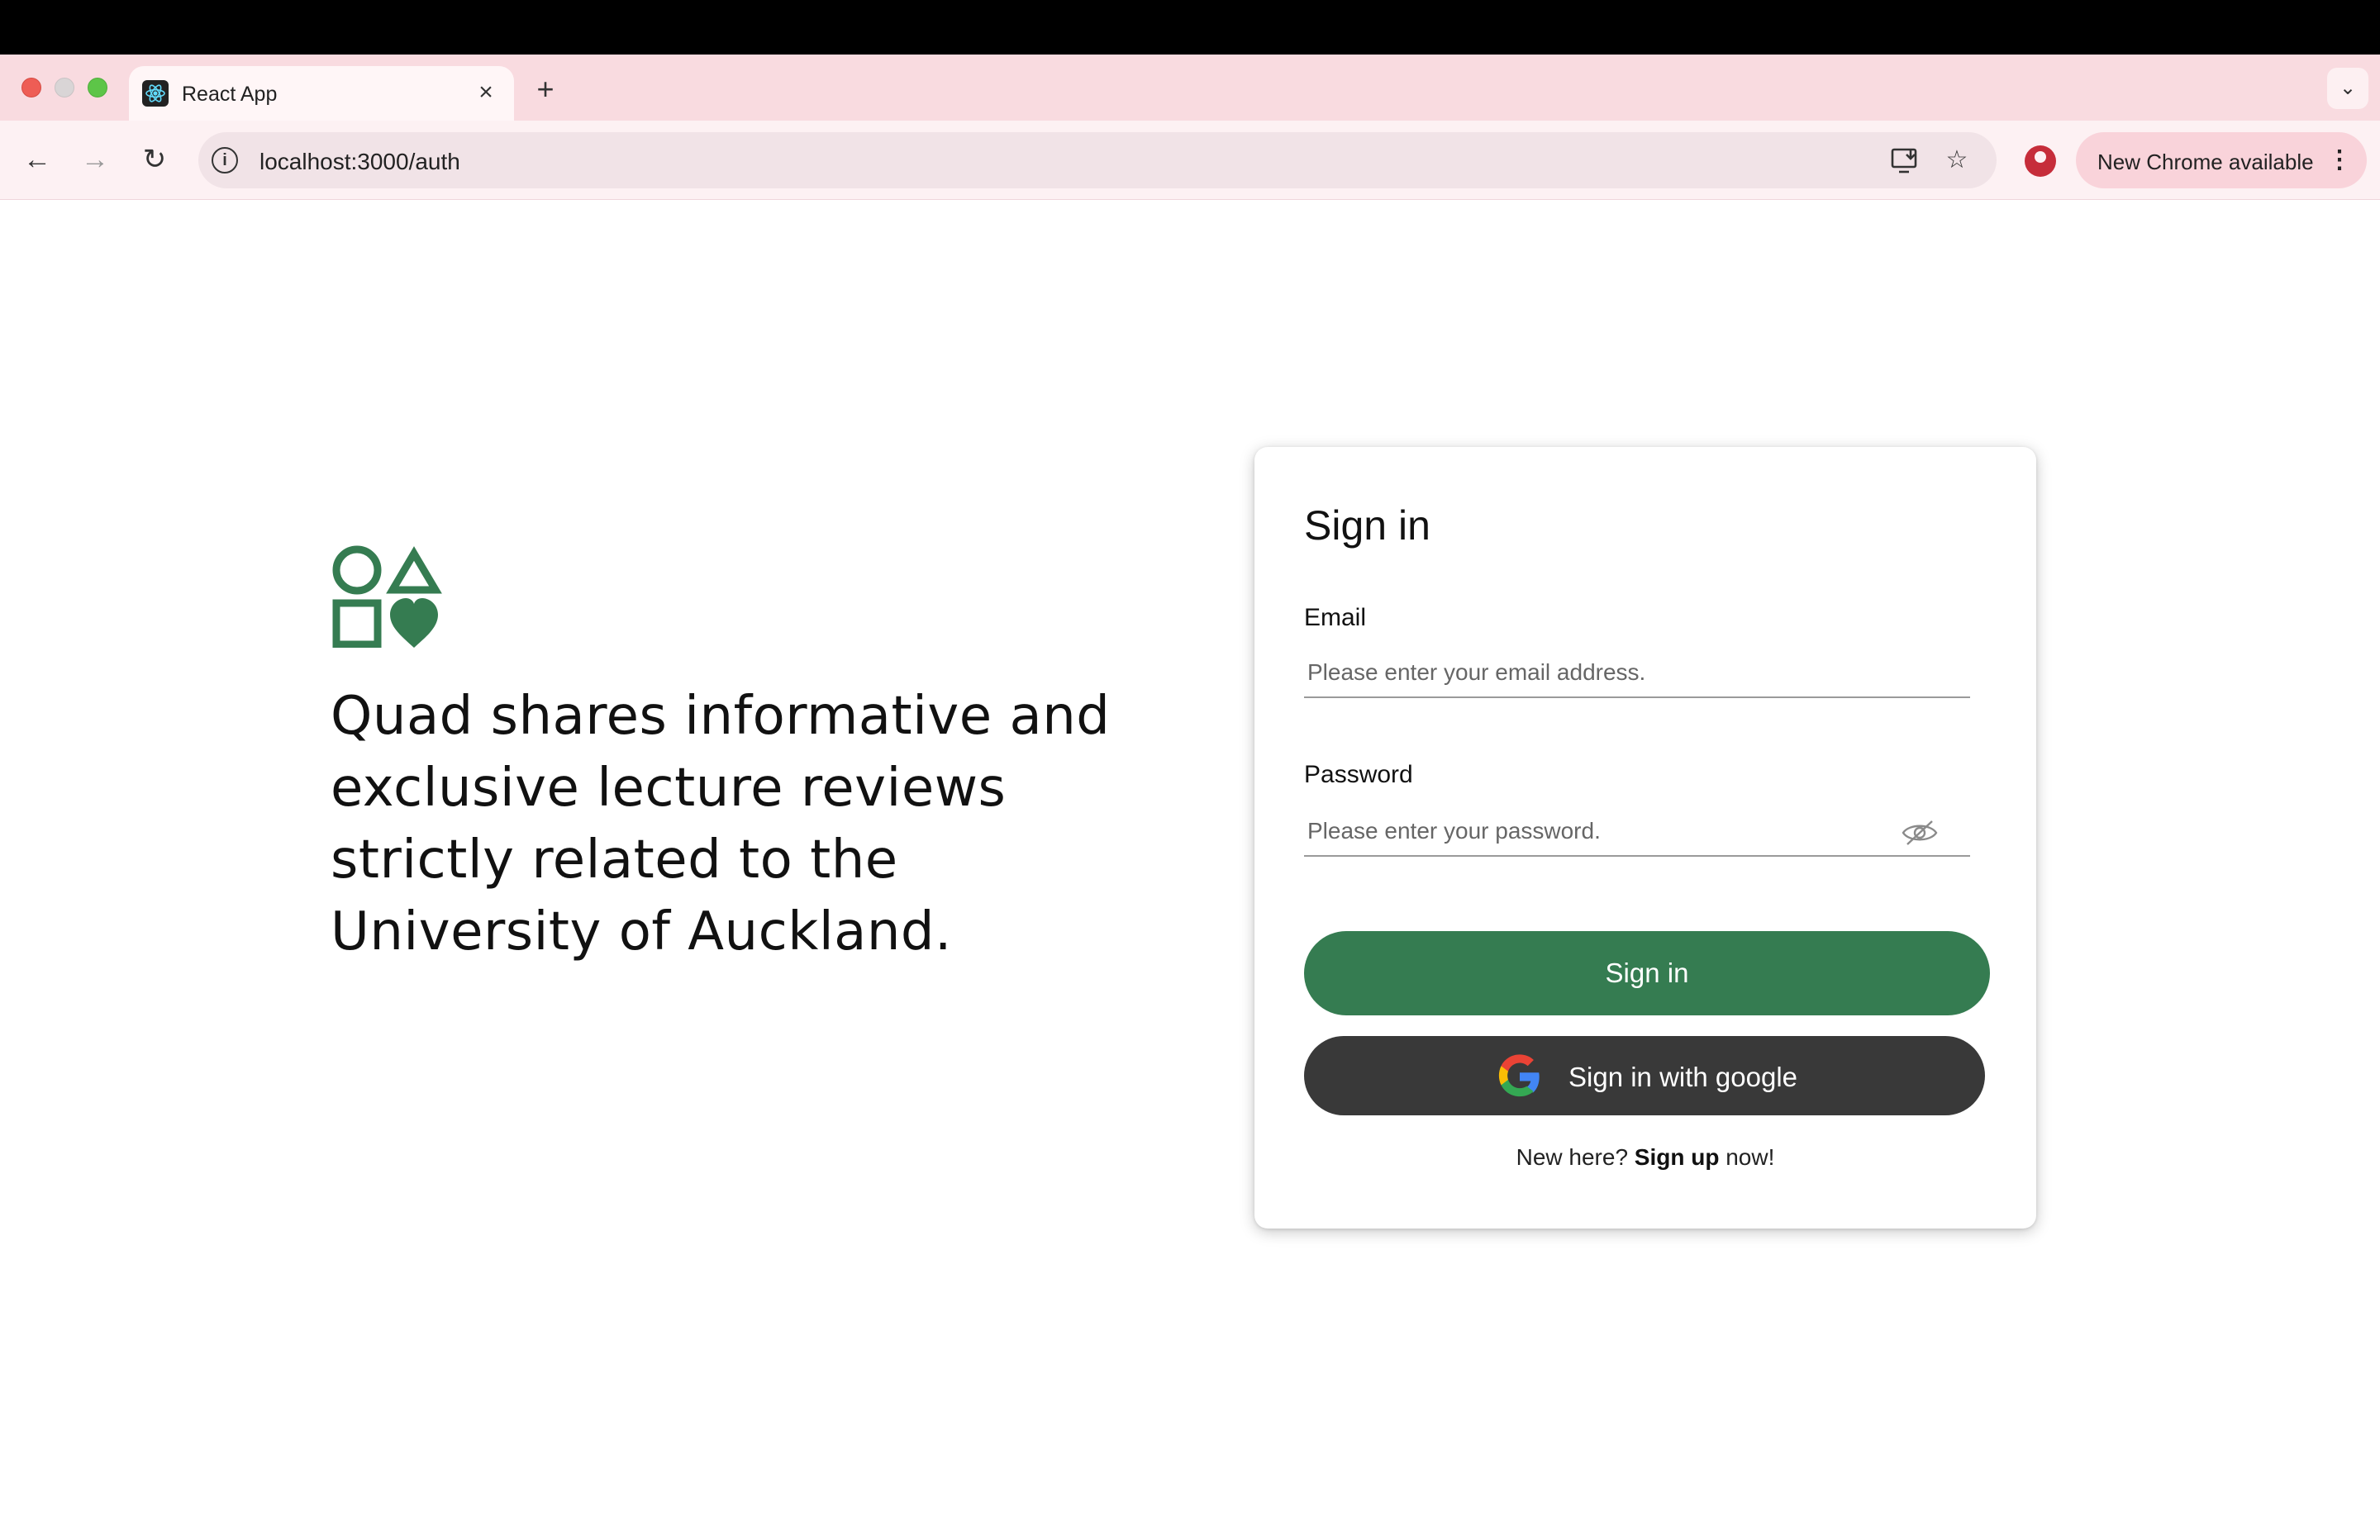  What do you see at coordinates (2040, 161) in the screenshot?
I see `profile-avatar-icon` at bounding box center [2040, 161].